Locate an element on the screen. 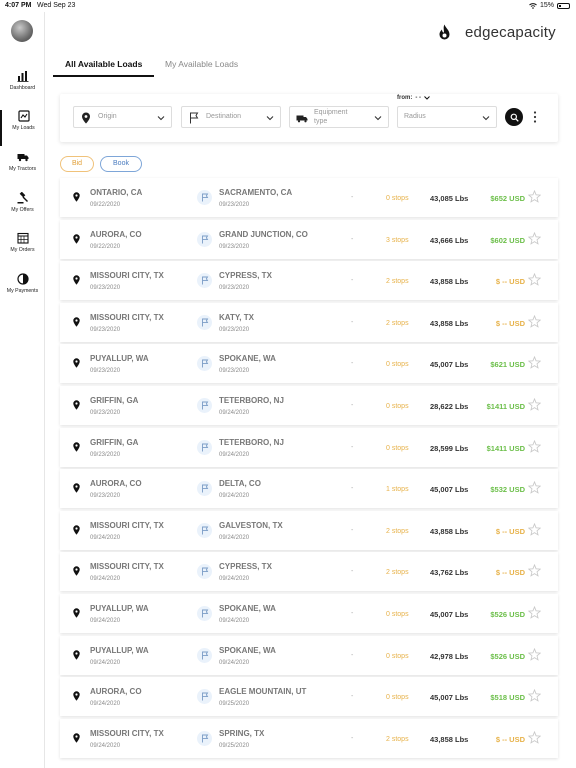  truck-icon is located at coordinates (22, 158).